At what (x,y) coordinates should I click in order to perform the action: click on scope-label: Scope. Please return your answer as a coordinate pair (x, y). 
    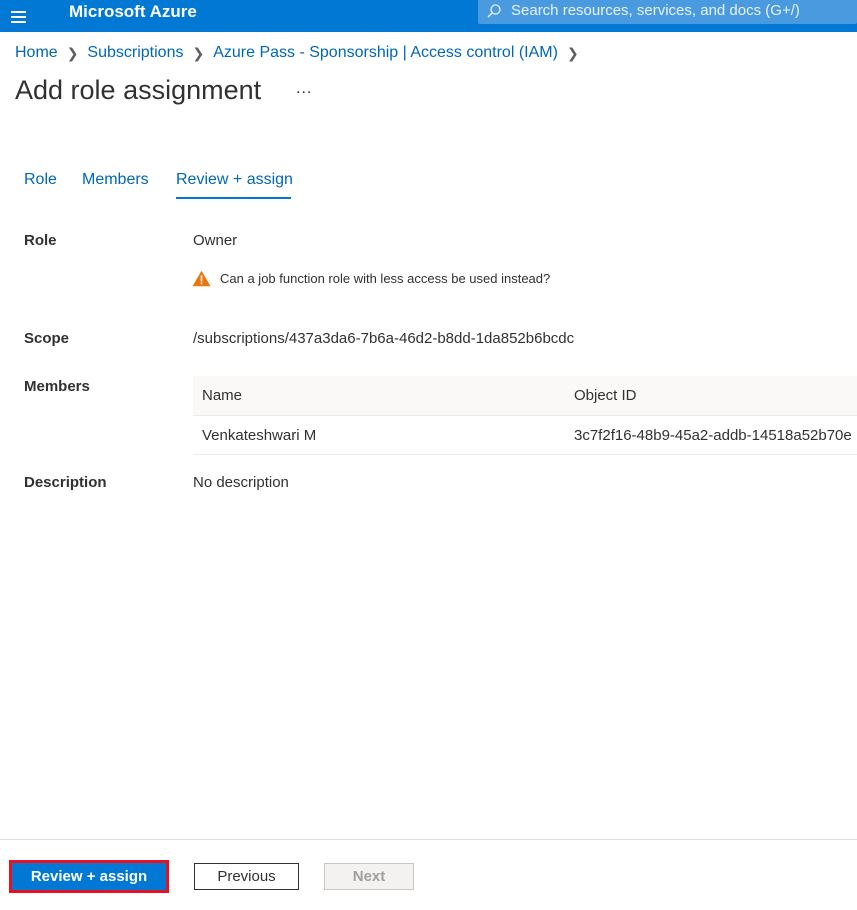
    Looking at the image, I should click on (47, 338).